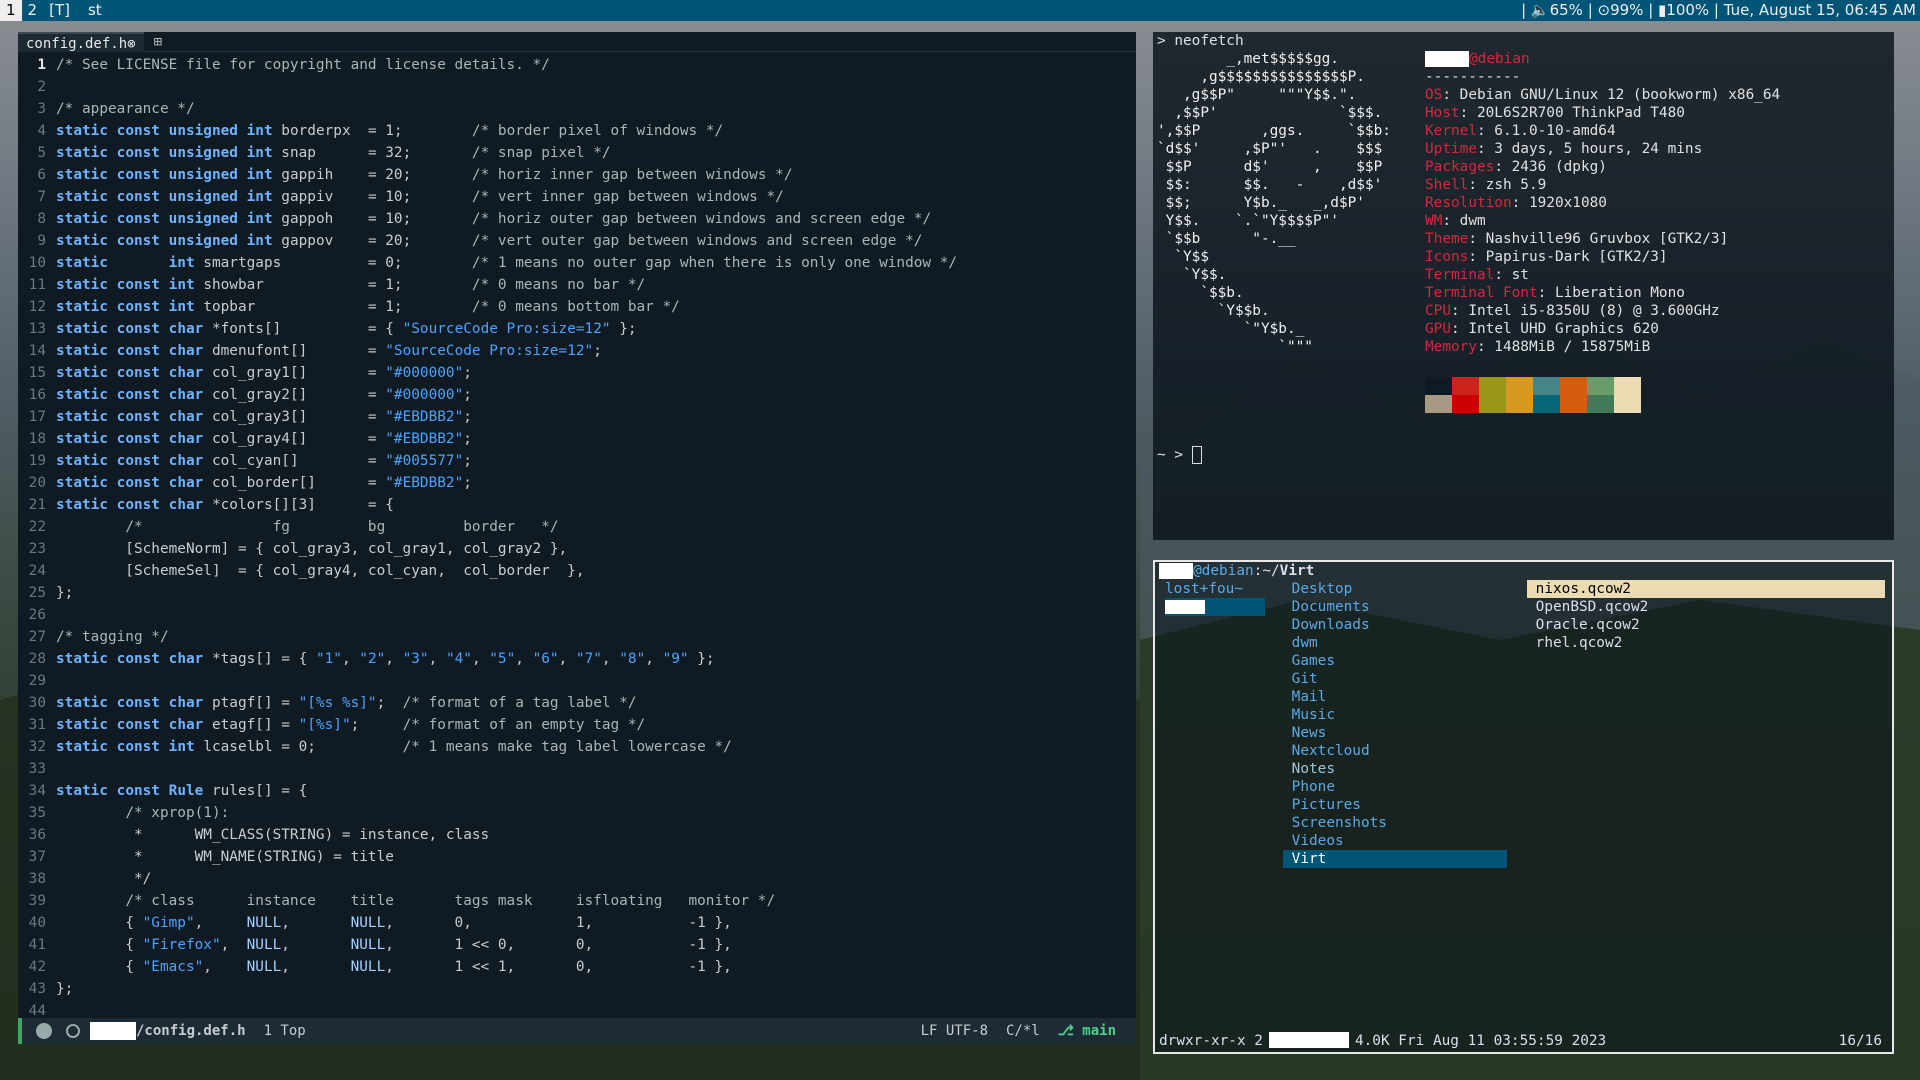  I want to click on shell-prompt: ~ >, so click(1179, 455).